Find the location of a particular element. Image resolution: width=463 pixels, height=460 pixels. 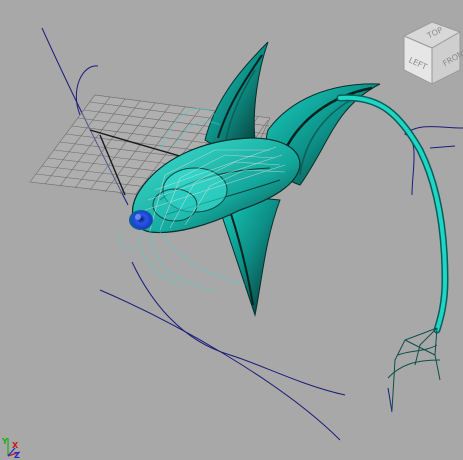

x-axis-label: X is located at coordinates (15, 445).